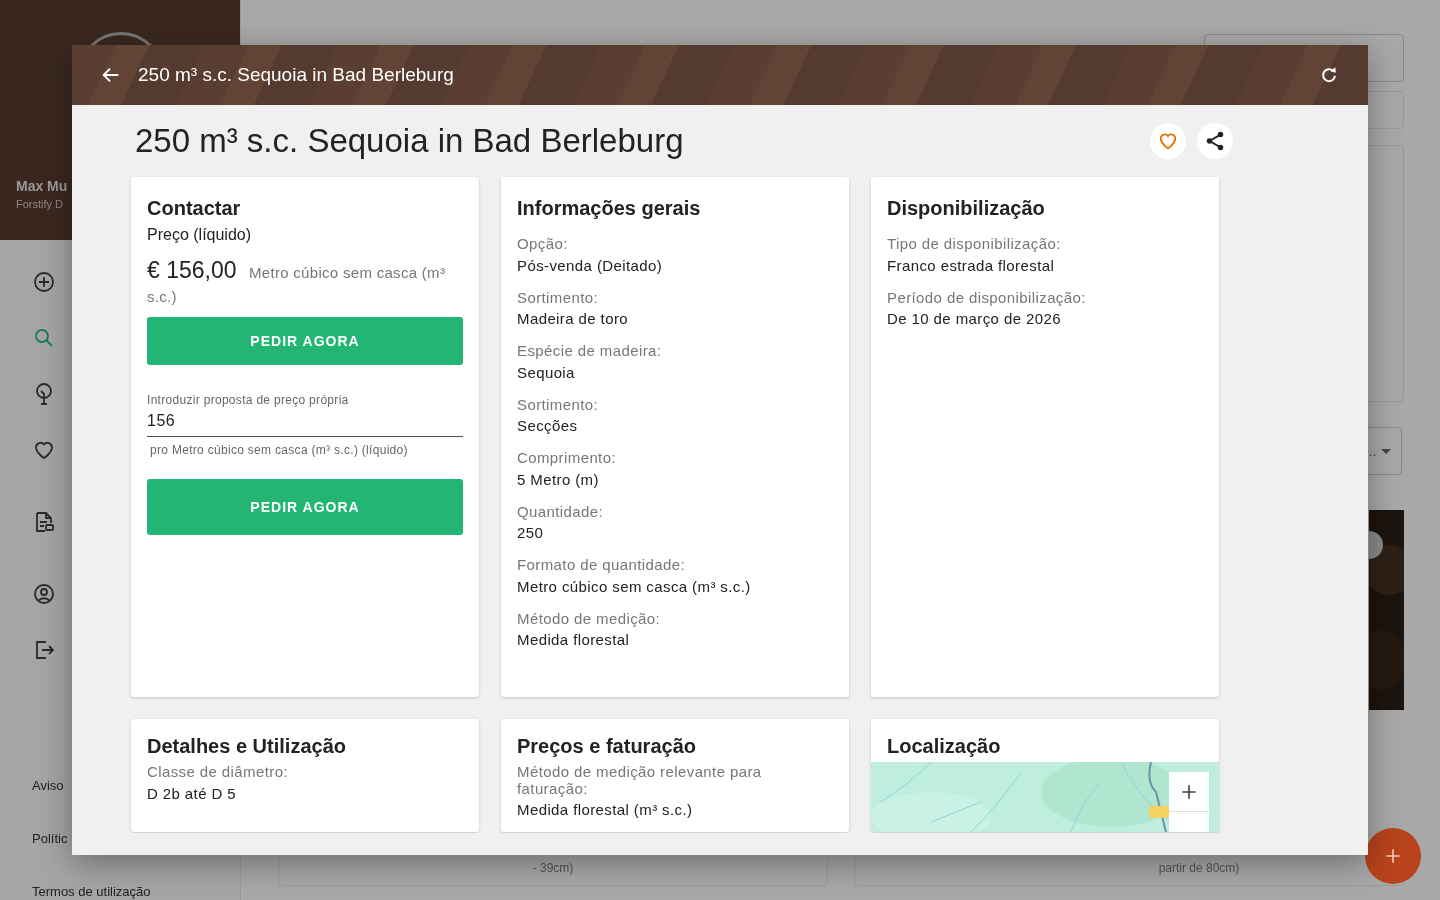 The height and width of the screenshot is (900, 1440). What do you see at coordinates (409, 141) in the screenshot?
I see `listing-title: 250 m³ s.c. Sequoia in Bad Berleburg` at bounding box center [409, 141].